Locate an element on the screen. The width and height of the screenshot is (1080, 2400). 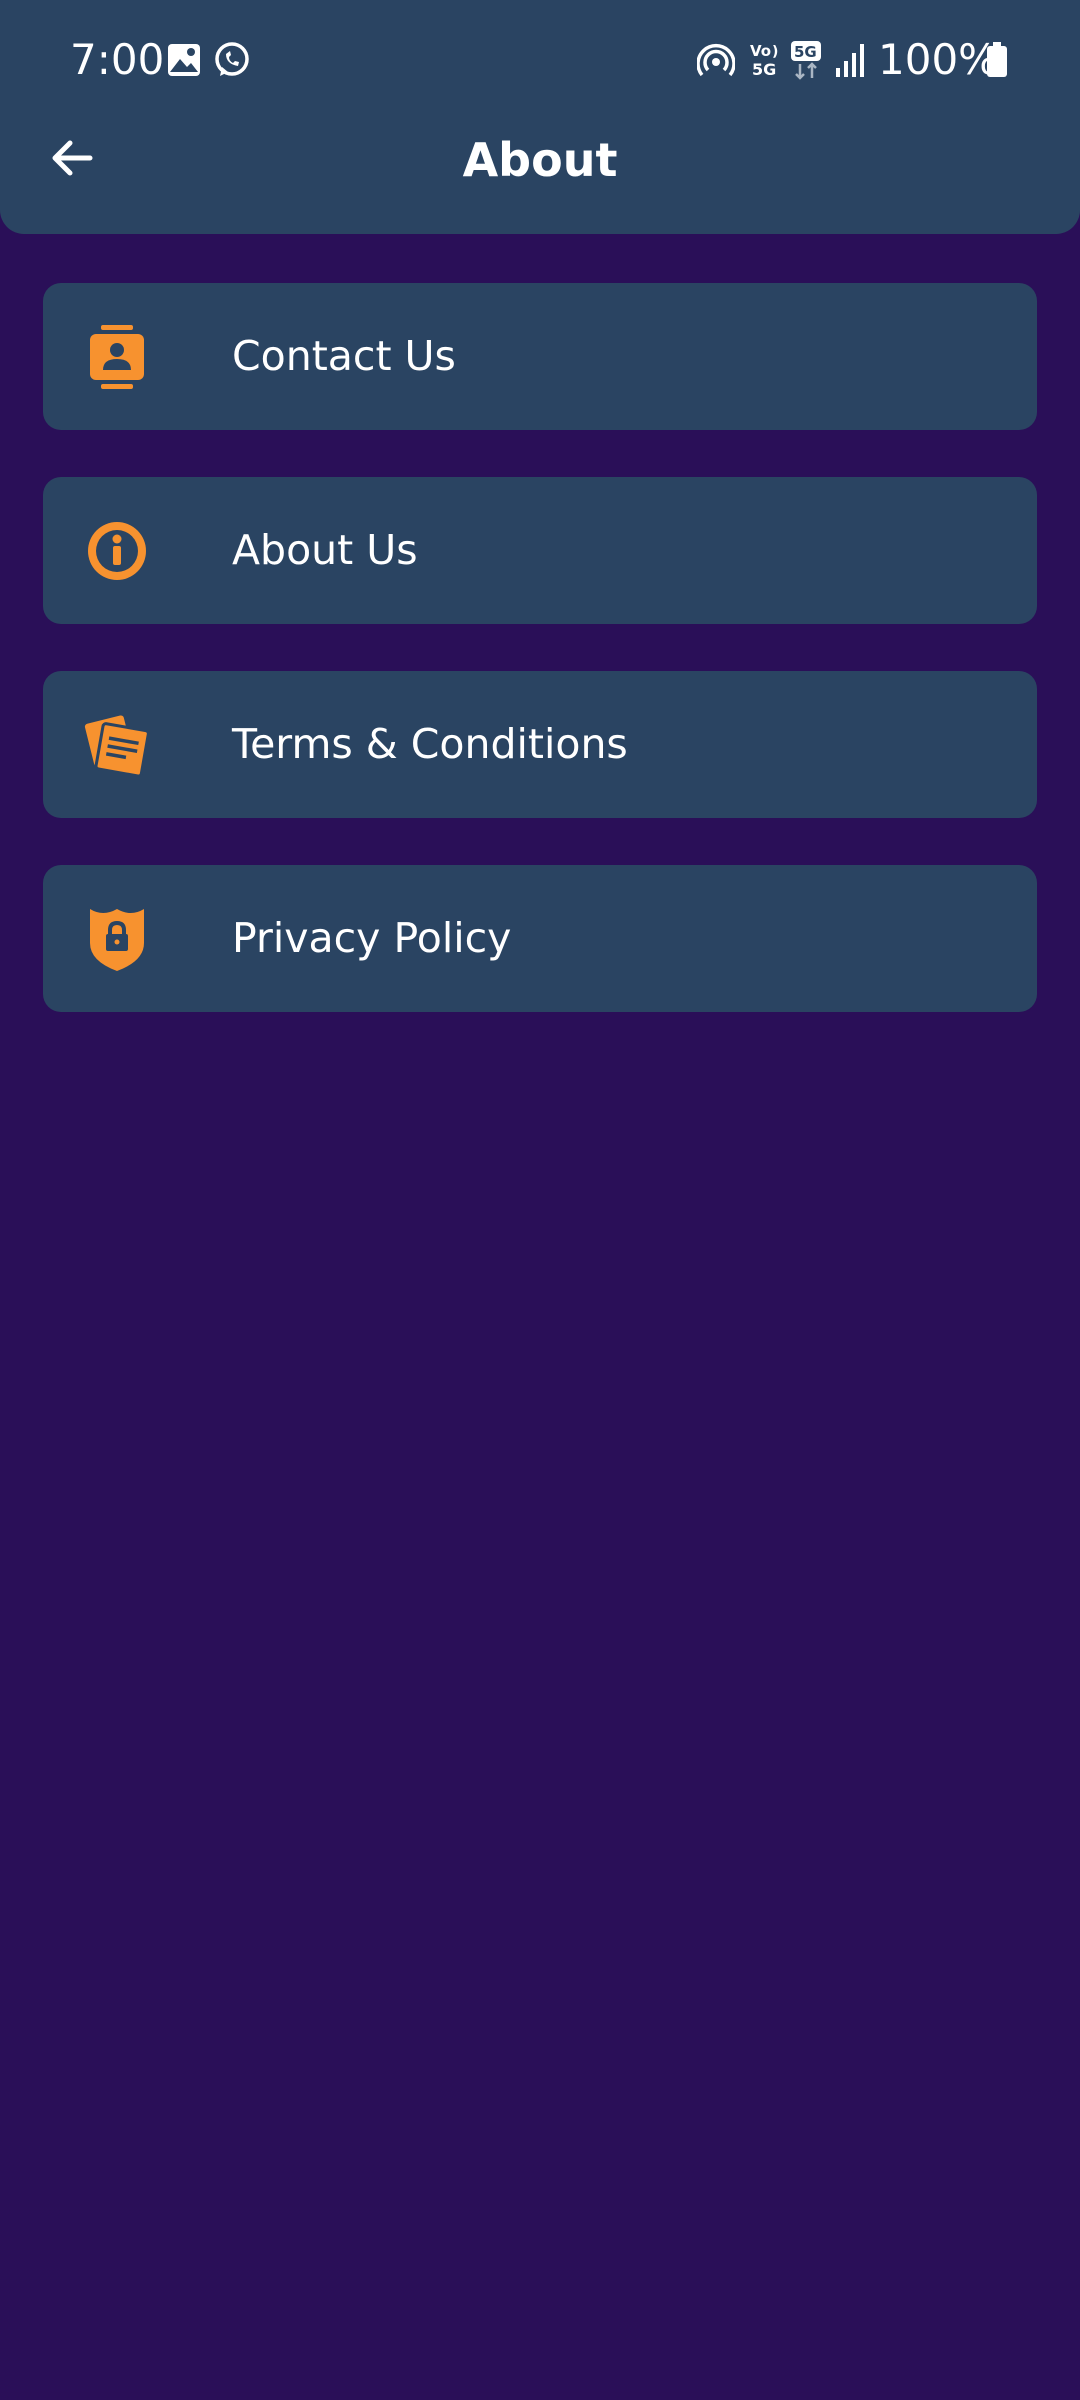
toolbar: About is located at coordinates (540, 160).